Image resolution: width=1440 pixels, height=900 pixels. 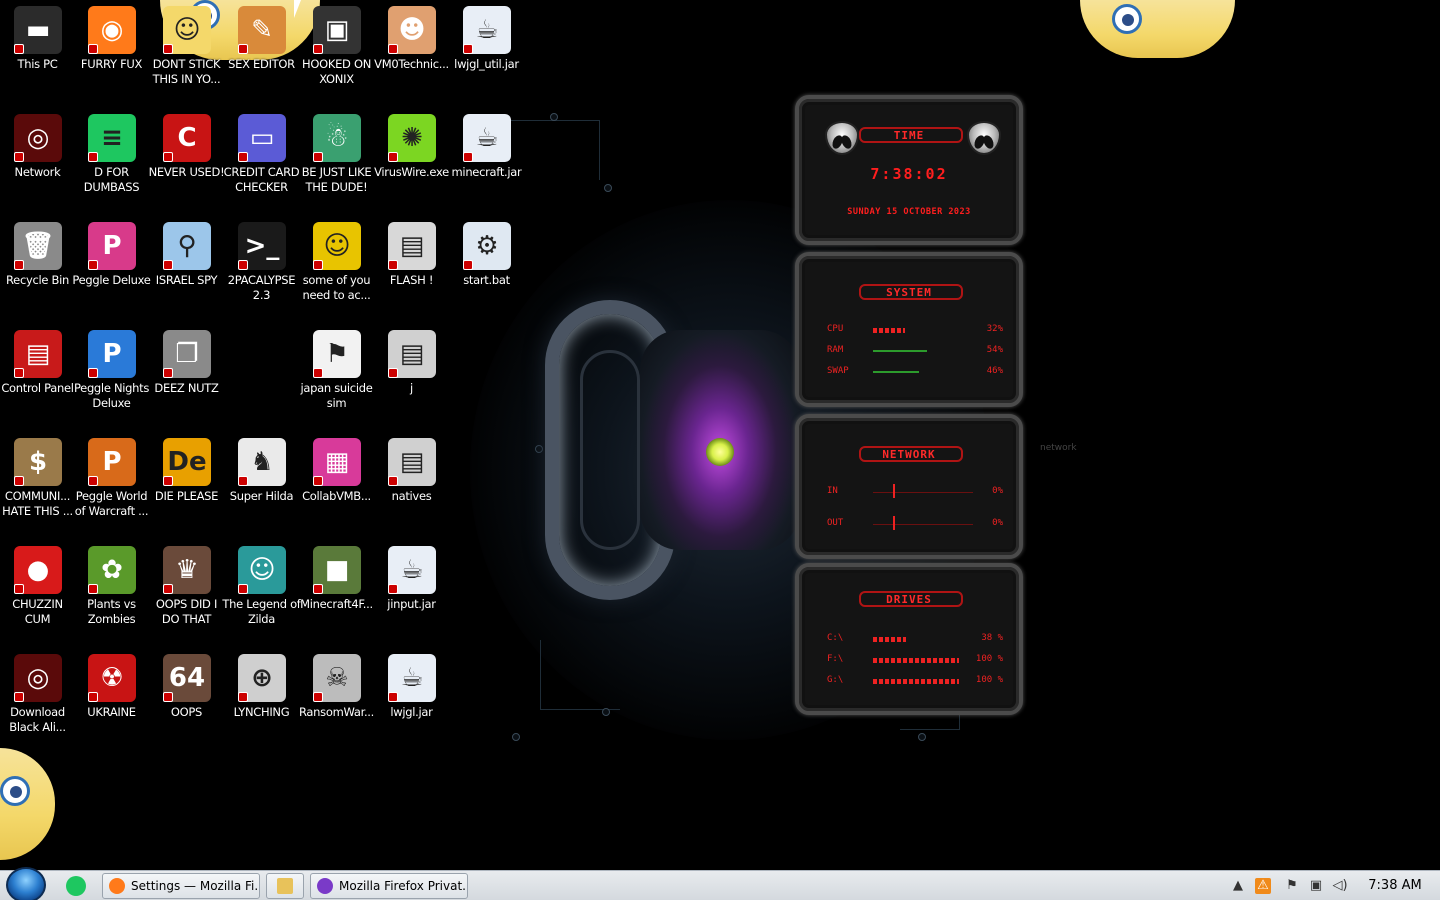 I want to click on desktop-icon: ▤ j, so click(x=411, y=378).